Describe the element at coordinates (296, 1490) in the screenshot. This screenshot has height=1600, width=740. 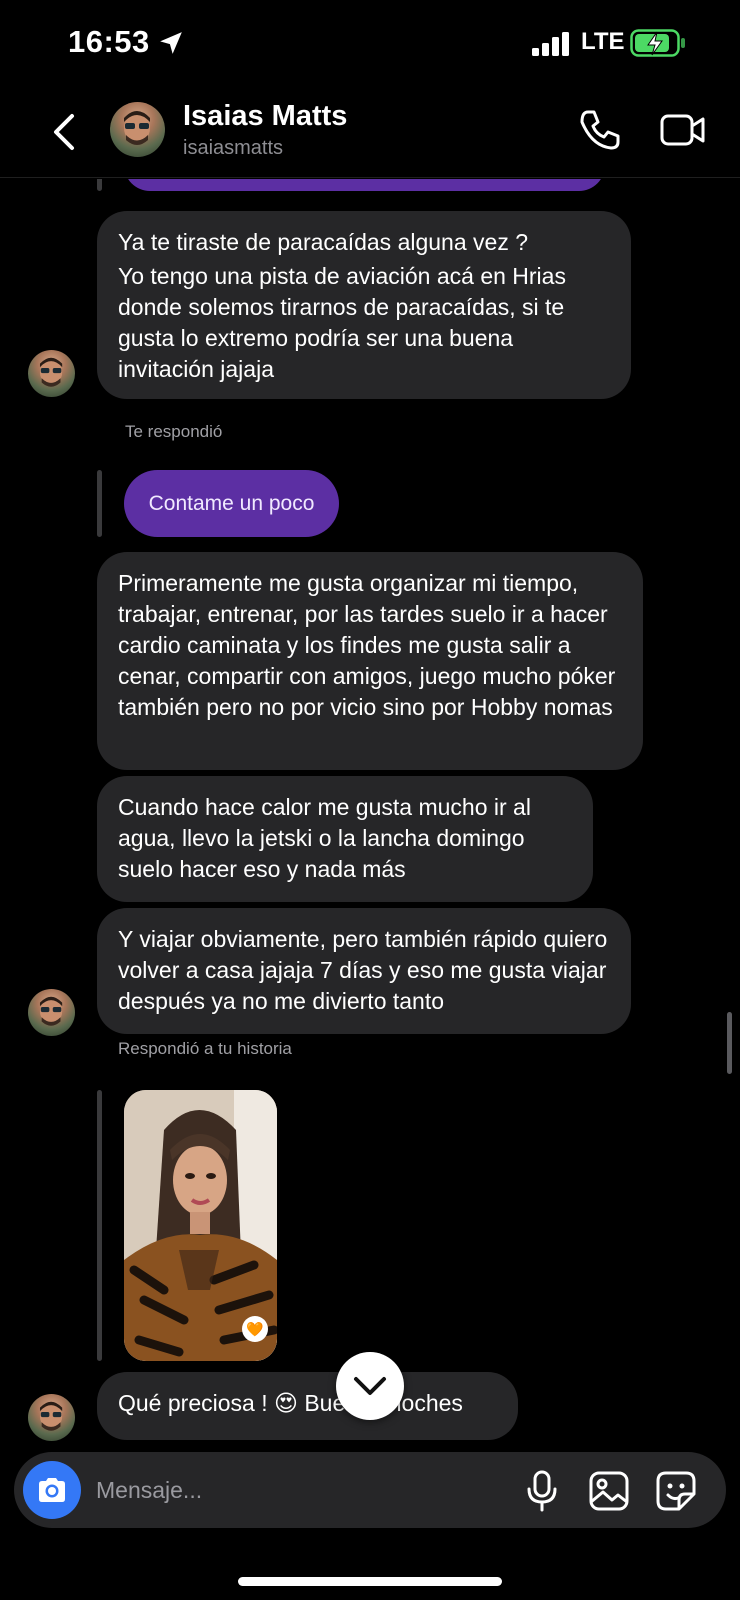
I see `message-input` at that location.